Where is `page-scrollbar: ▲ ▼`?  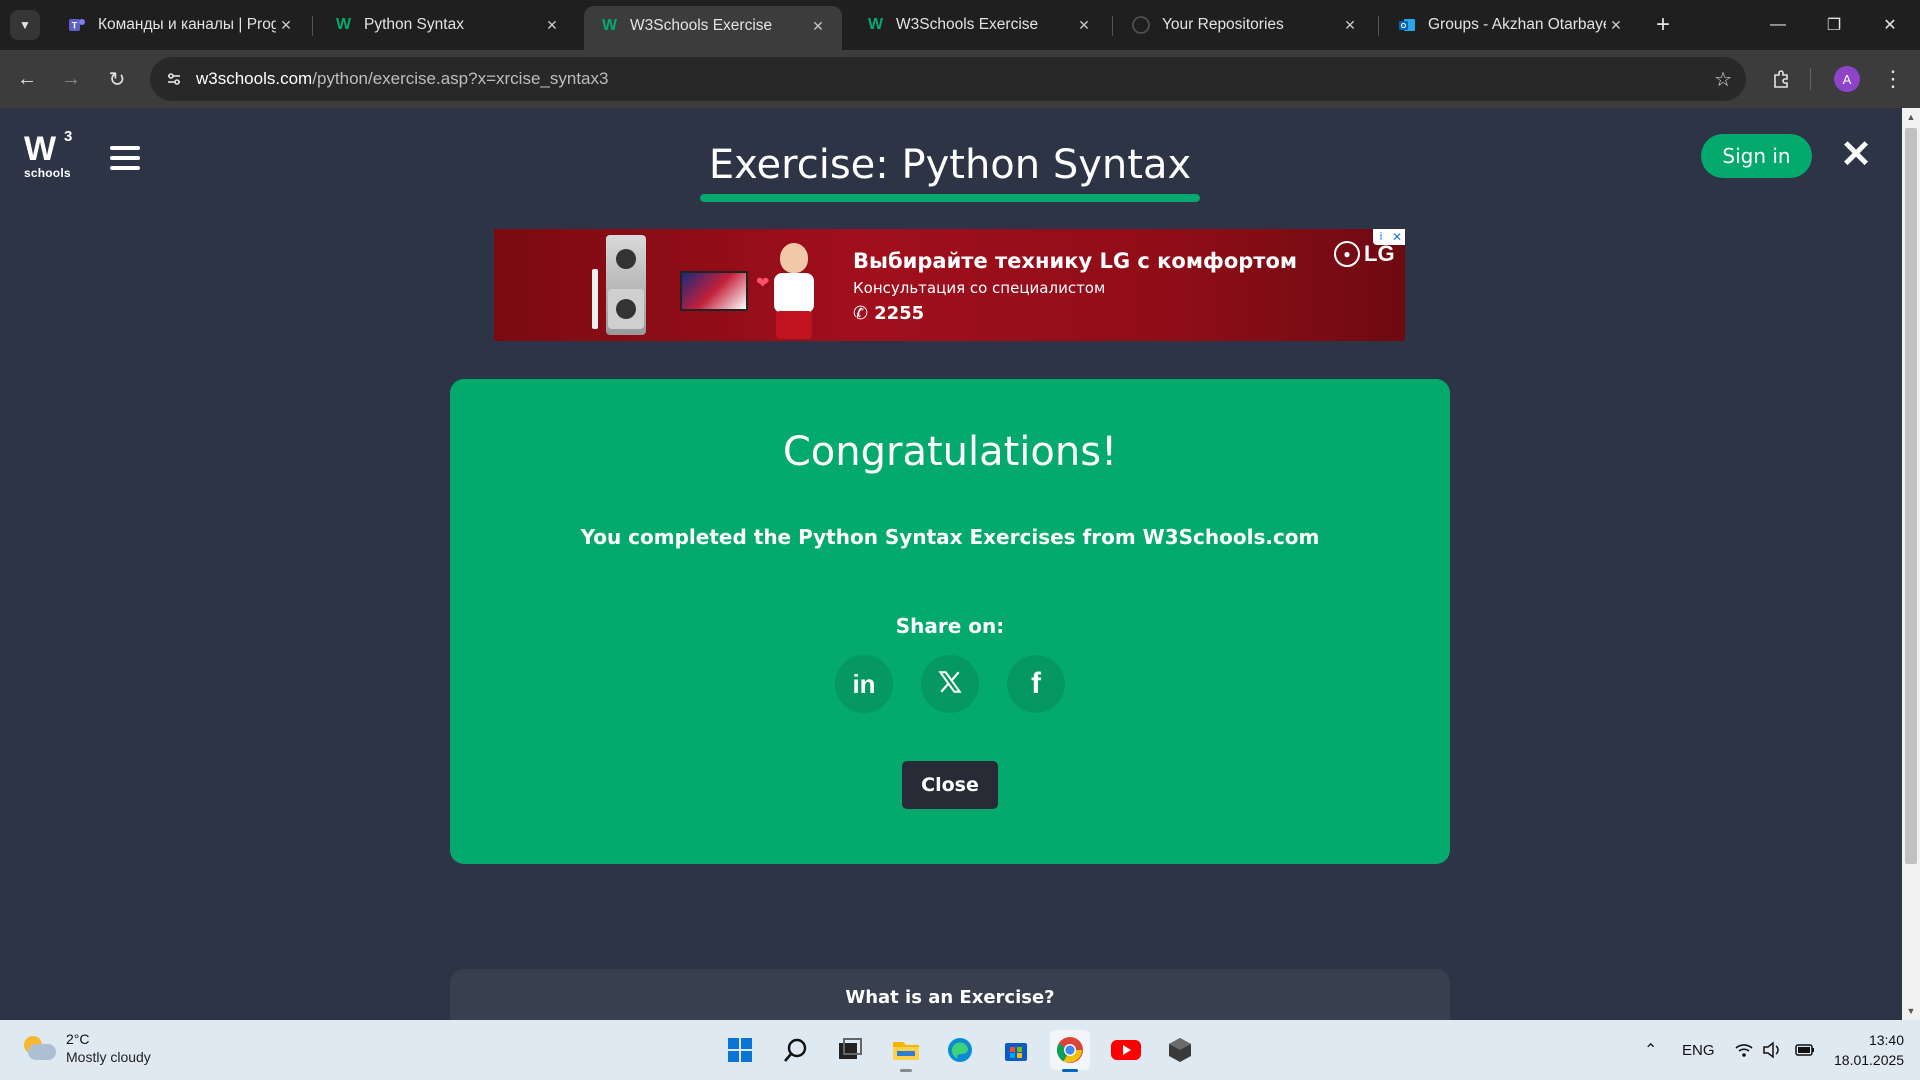
page-scrollbar: ▲ ▼ is located at coordinates (1911, 564).